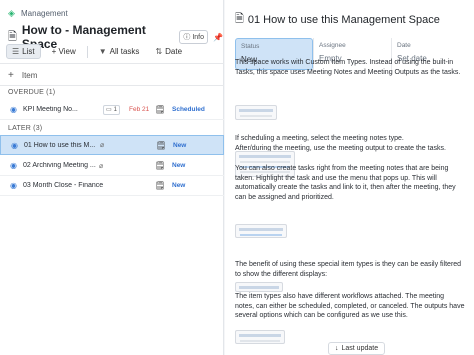 The height and width of the screenshot is (355, 474). What do you see at coordinates (188, 109) in the screenshot?
I see `status-badge: Scheduled` at bounding box center [188, 109].